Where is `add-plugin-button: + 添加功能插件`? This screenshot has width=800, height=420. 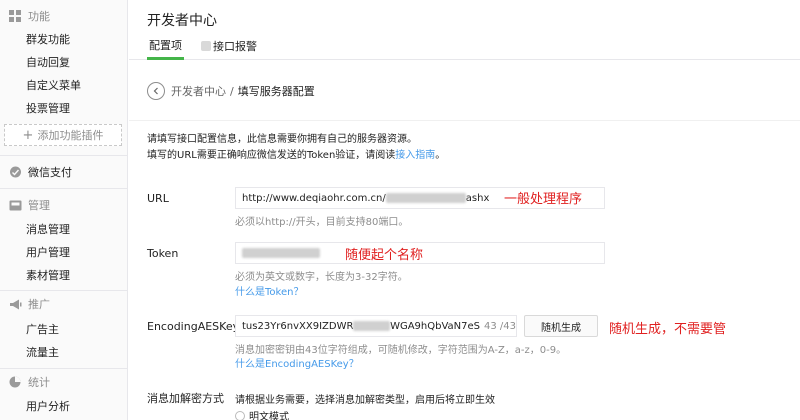
add-plugin-button: + 添加功能插件 is located at coordinates (63, 135).